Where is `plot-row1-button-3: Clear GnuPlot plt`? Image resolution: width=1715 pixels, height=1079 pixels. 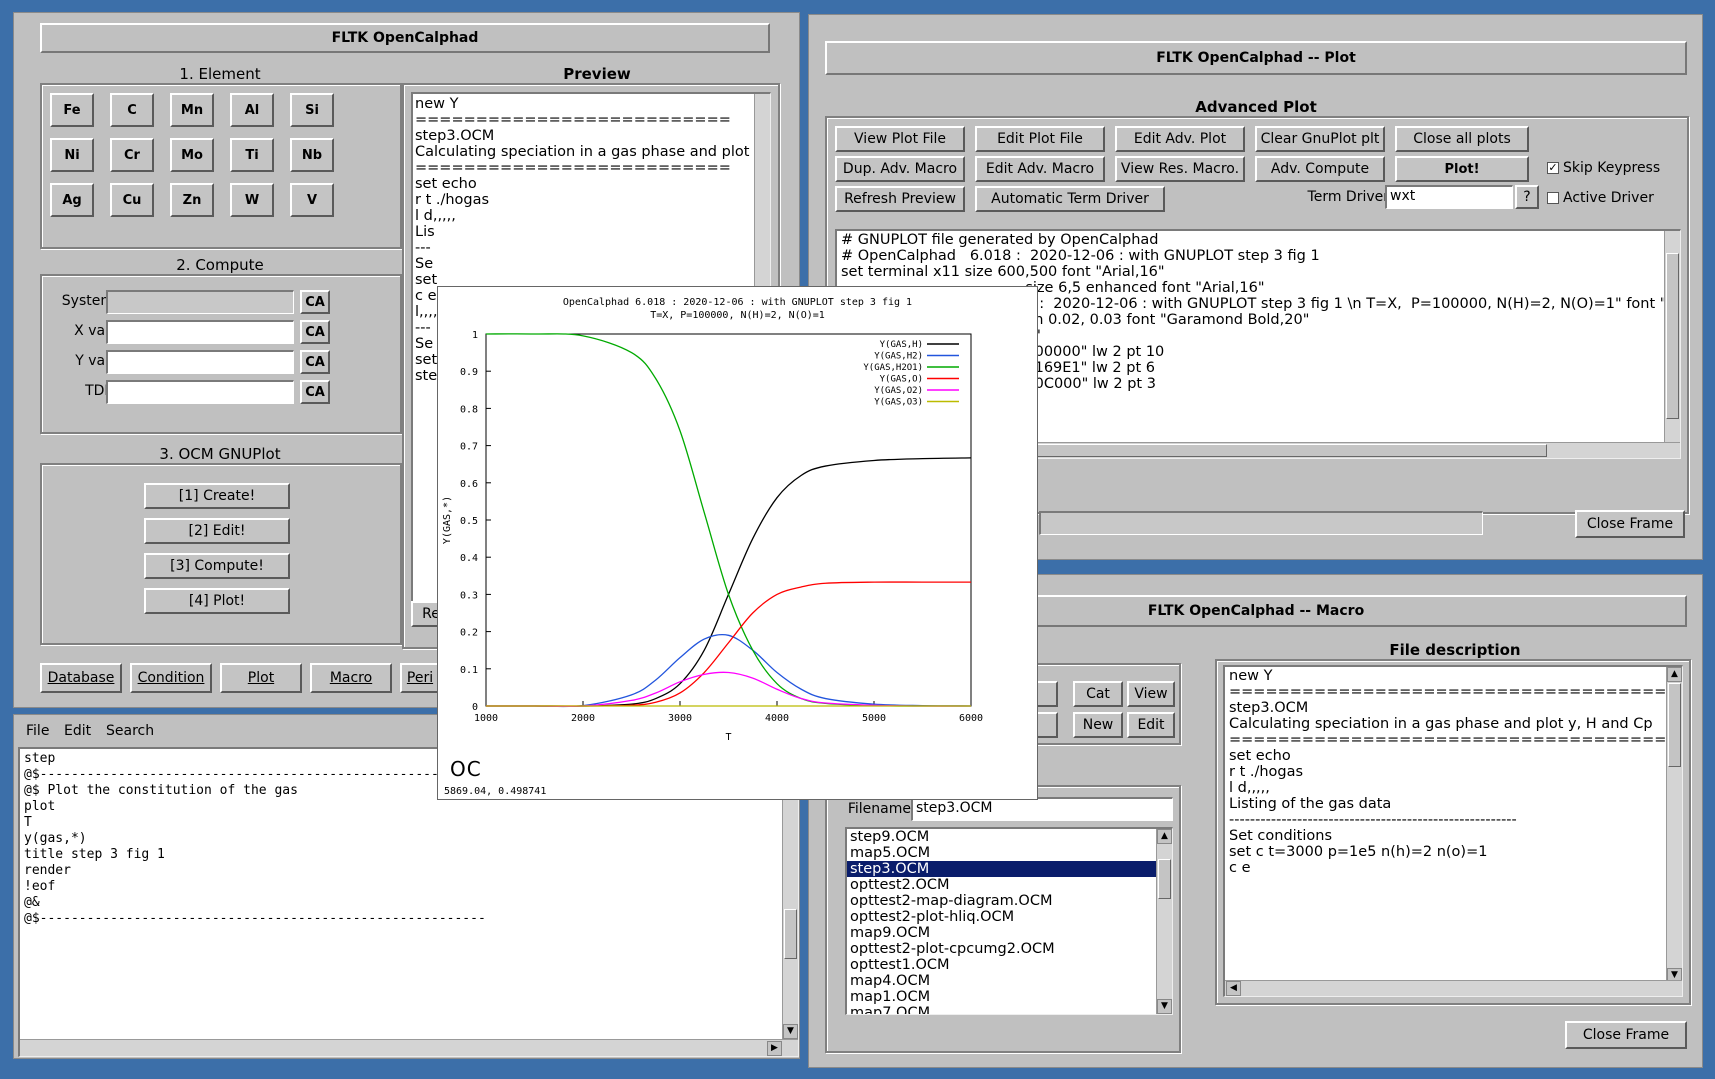 plot-row1-button-3: Clear GnuPlot plt is located at coordinates (1320, 139).